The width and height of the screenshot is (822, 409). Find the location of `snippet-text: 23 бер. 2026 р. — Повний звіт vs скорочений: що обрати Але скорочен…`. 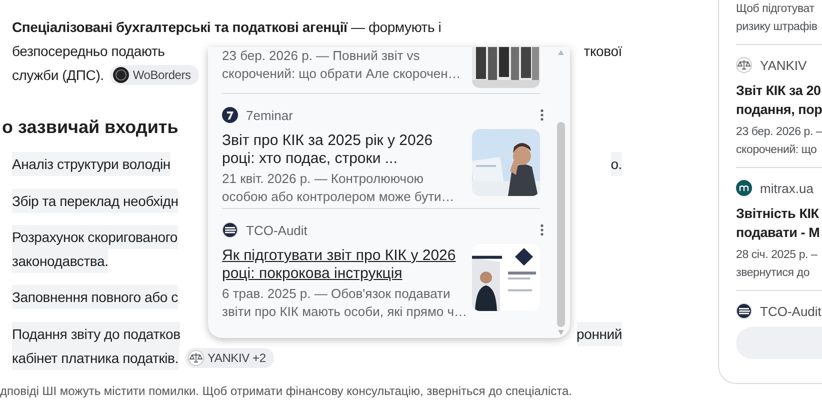

snippet-text: 23 бер. 2026 р. — Повний звіт vs скорочений: що обрати Але скорочен… is located at coordinates (341, 65).